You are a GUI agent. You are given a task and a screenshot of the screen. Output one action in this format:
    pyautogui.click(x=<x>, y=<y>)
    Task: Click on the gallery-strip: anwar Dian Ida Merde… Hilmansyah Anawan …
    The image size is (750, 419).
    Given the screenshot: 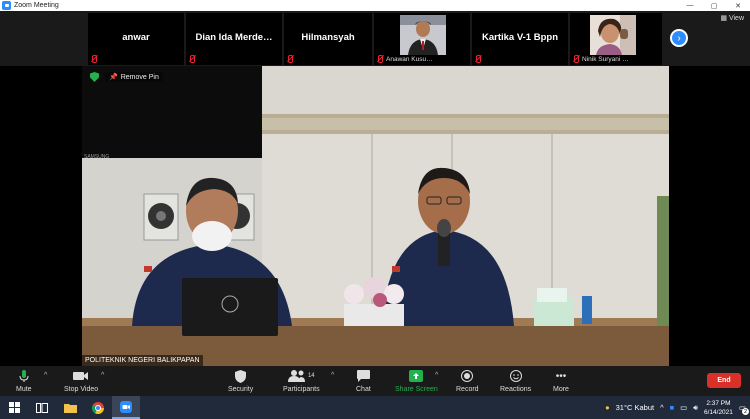 What is the action you would take?
    pyautogui.click(x=375, y=38)
    